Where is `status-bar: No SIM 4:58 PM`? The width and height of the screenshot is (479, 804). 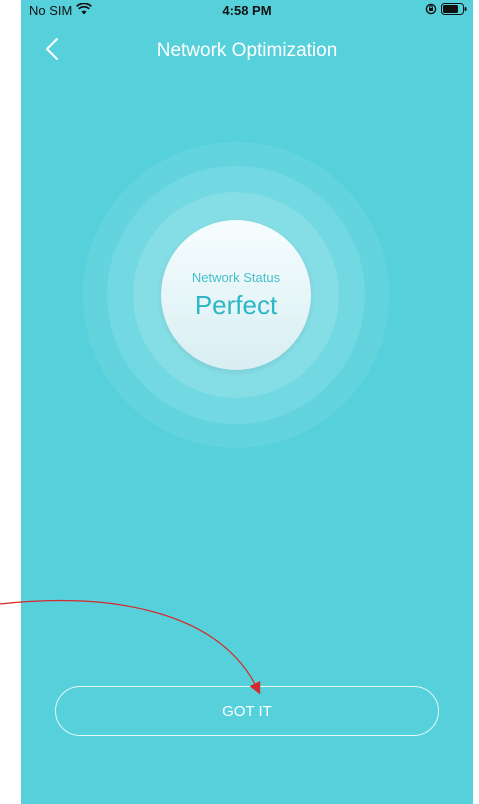 status-bar: No SIM 4:58 PM is located at coordinates (247, 10).